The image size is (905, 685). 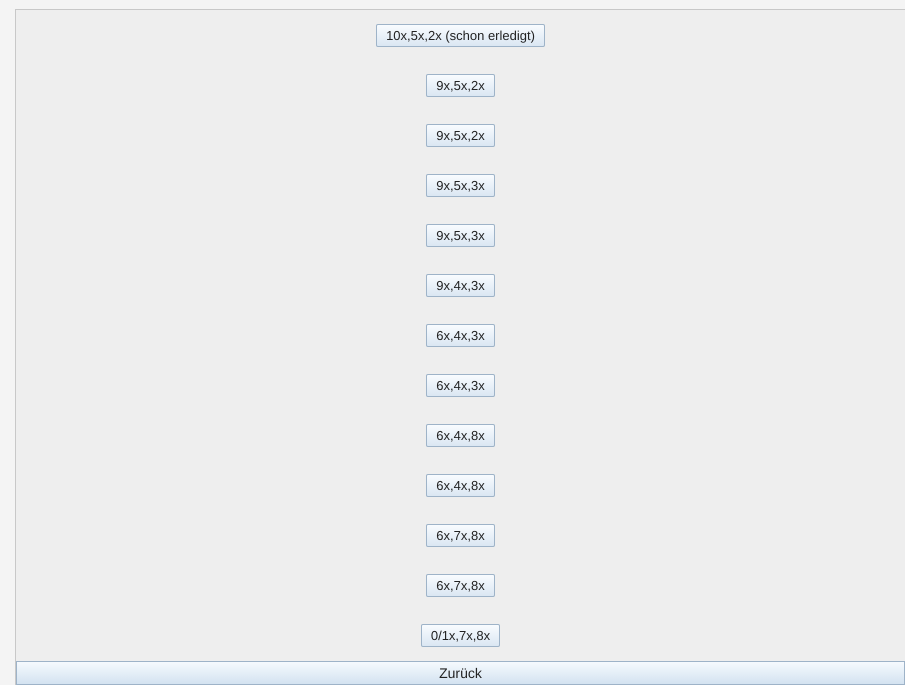 I want to click on option-button: 10x,5x,2x (schon erledigt), so click(x=460, y=35).